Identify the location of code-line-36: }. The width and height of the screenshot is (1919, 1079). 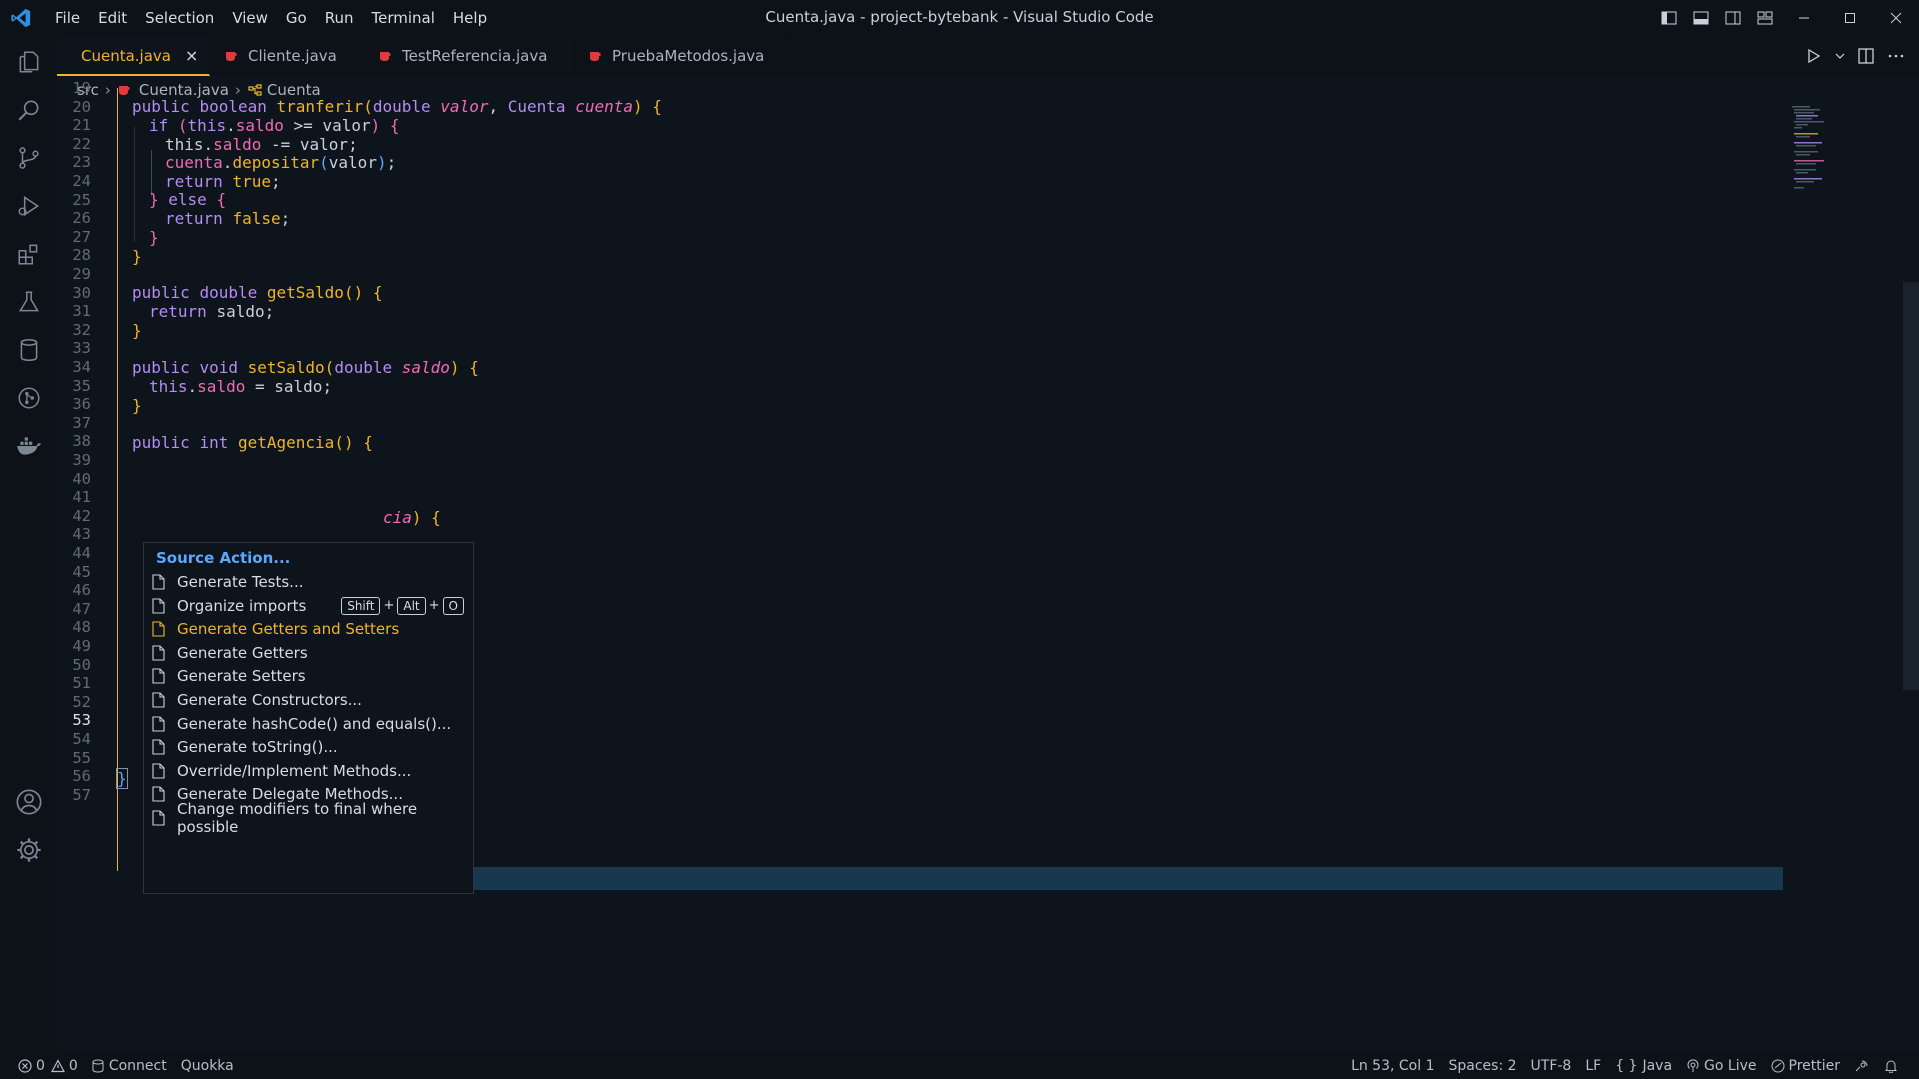
(137, 405).